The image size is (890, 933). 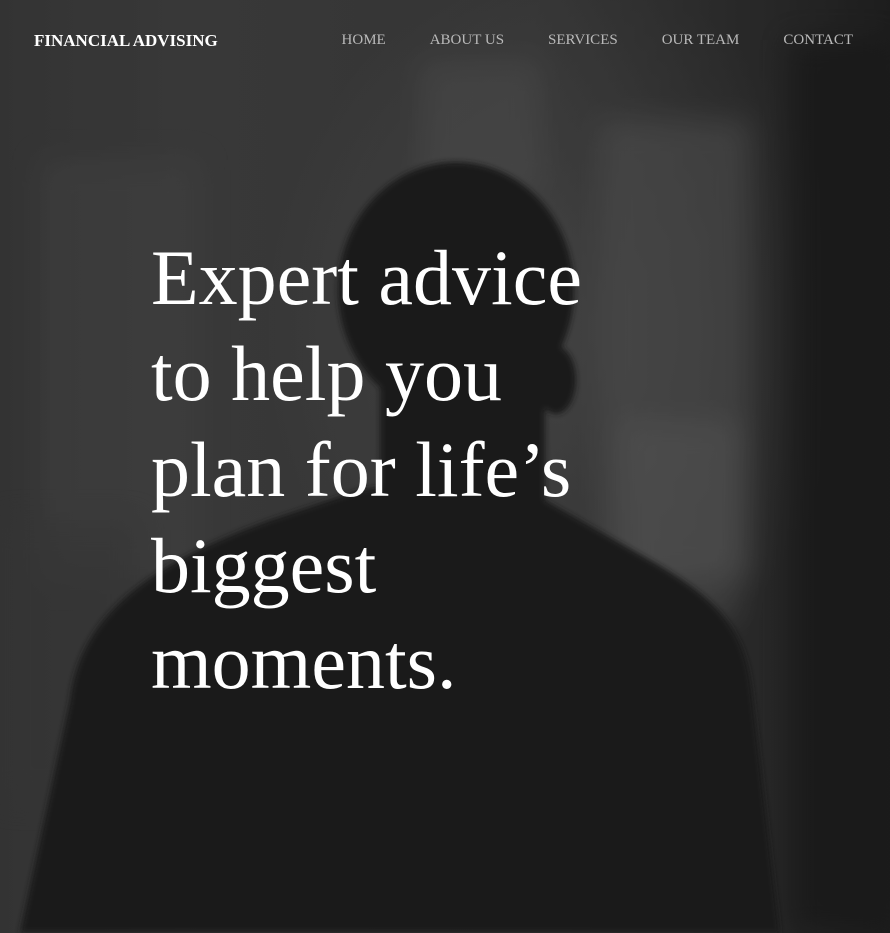 I want to click on nav-item-services: SERVICES, so click(x=583, y=40).